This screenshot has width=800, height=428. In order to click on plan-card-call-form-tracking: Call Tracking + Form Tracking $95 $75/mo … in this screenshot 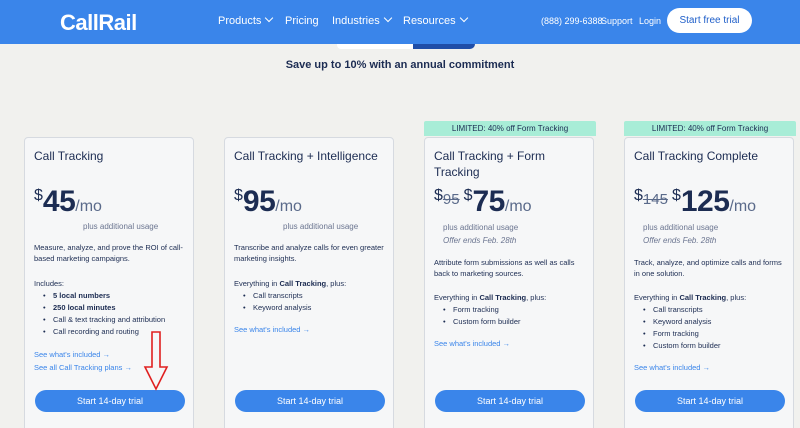, I will do `click(509, 282)`.